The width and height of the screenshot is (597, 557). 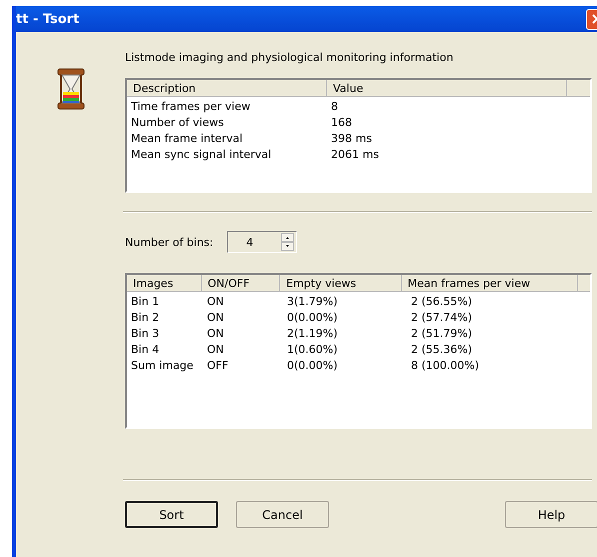 What do you see at coordinates (145, 334) in the screenshot?
I see `table-cell-text: Bin 3` at bounding box center [145, 334].